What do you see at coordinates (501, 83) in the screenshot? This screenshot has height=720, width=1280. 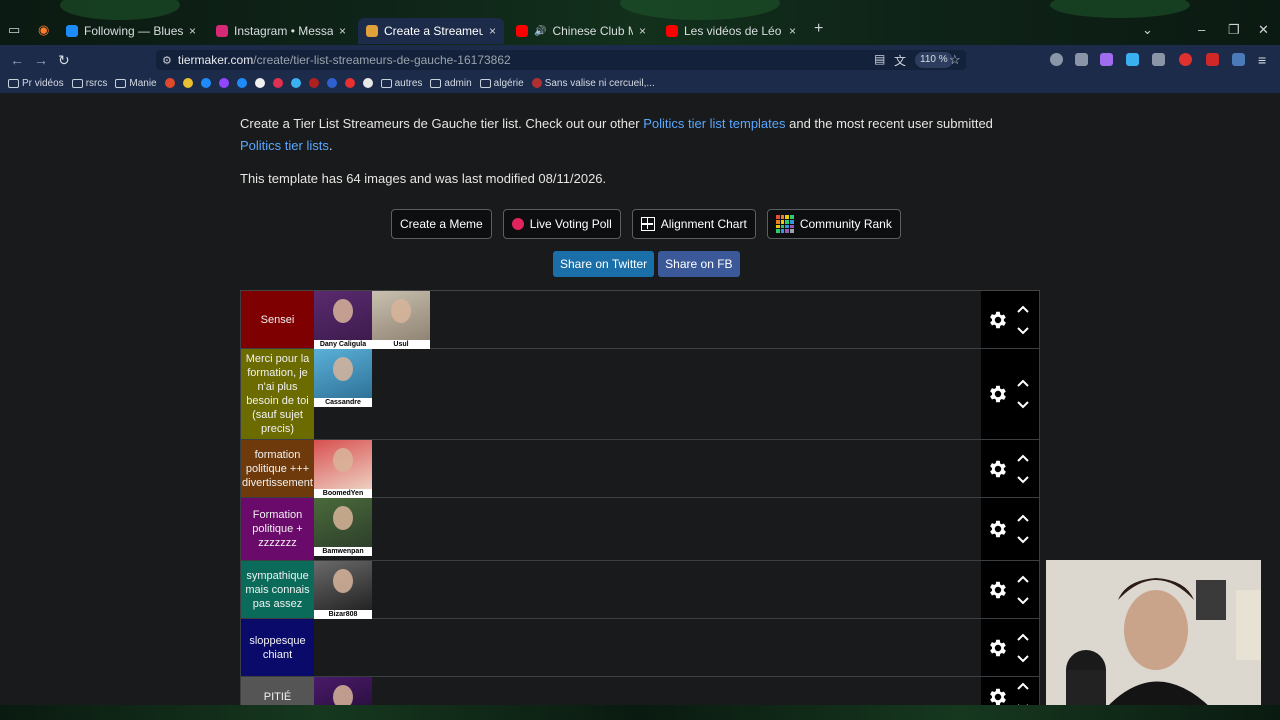 I see `bookmark-folder: algérie` at bounding box center [501, 83].